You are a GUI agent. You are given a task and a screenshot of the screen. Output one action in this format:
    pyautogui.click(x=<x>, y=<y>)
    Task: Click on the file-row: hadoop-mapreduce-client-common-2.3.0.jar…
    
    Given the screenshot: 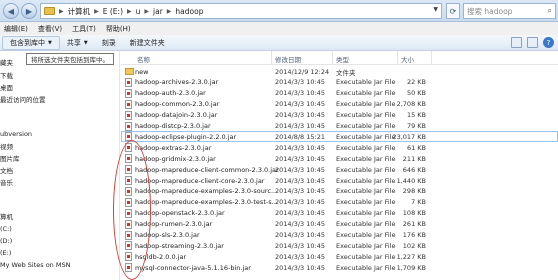 What is the action you would take?
    pyautogui.click(x=339, y=169)
    